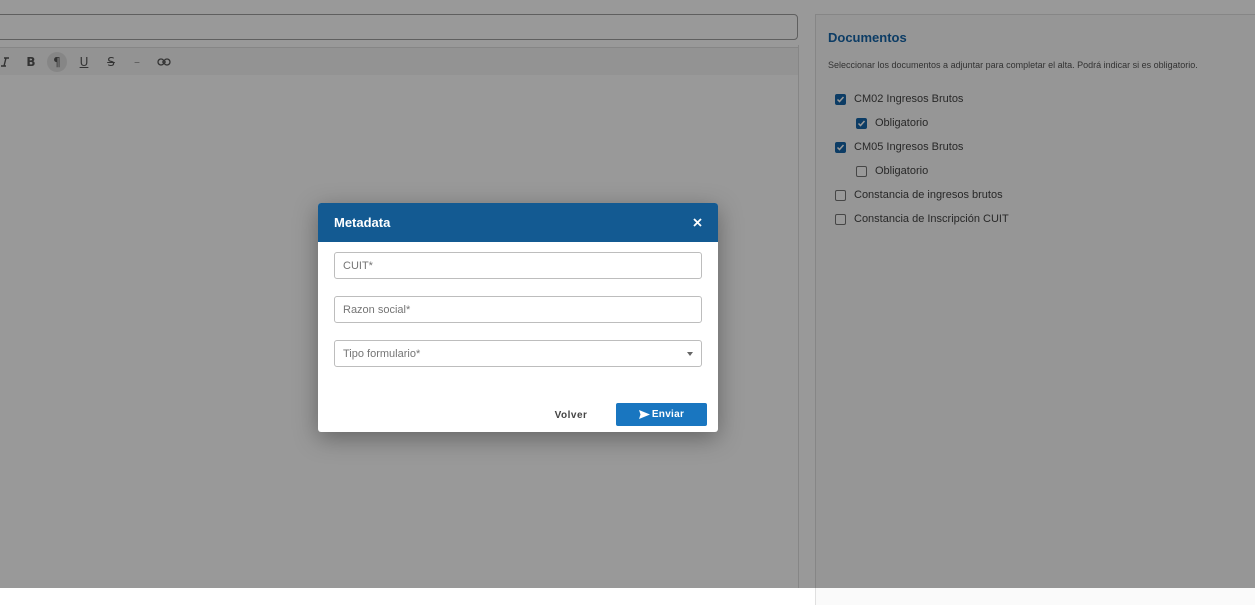 This screenshot has height=605, width=1255. I want to click on razon-social-placeholder: Razon social*, so click(377, 309).